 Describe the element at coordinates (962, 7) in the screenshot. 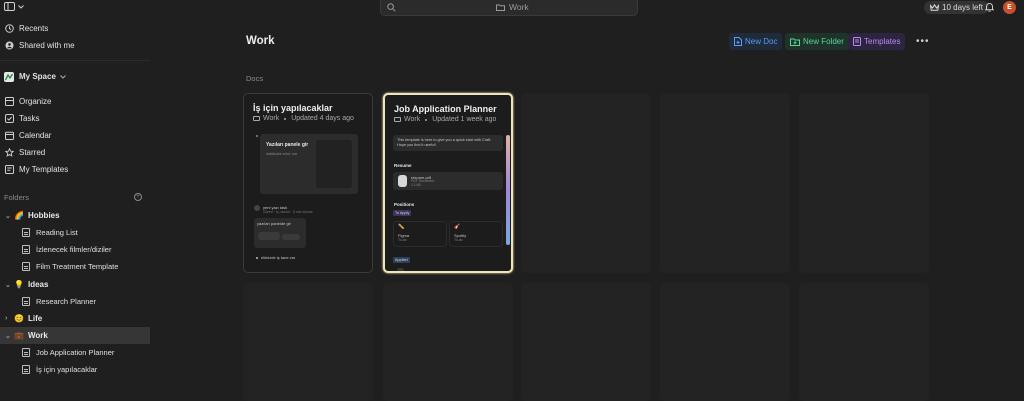

I see `trial-label: 10 days left` at that location.